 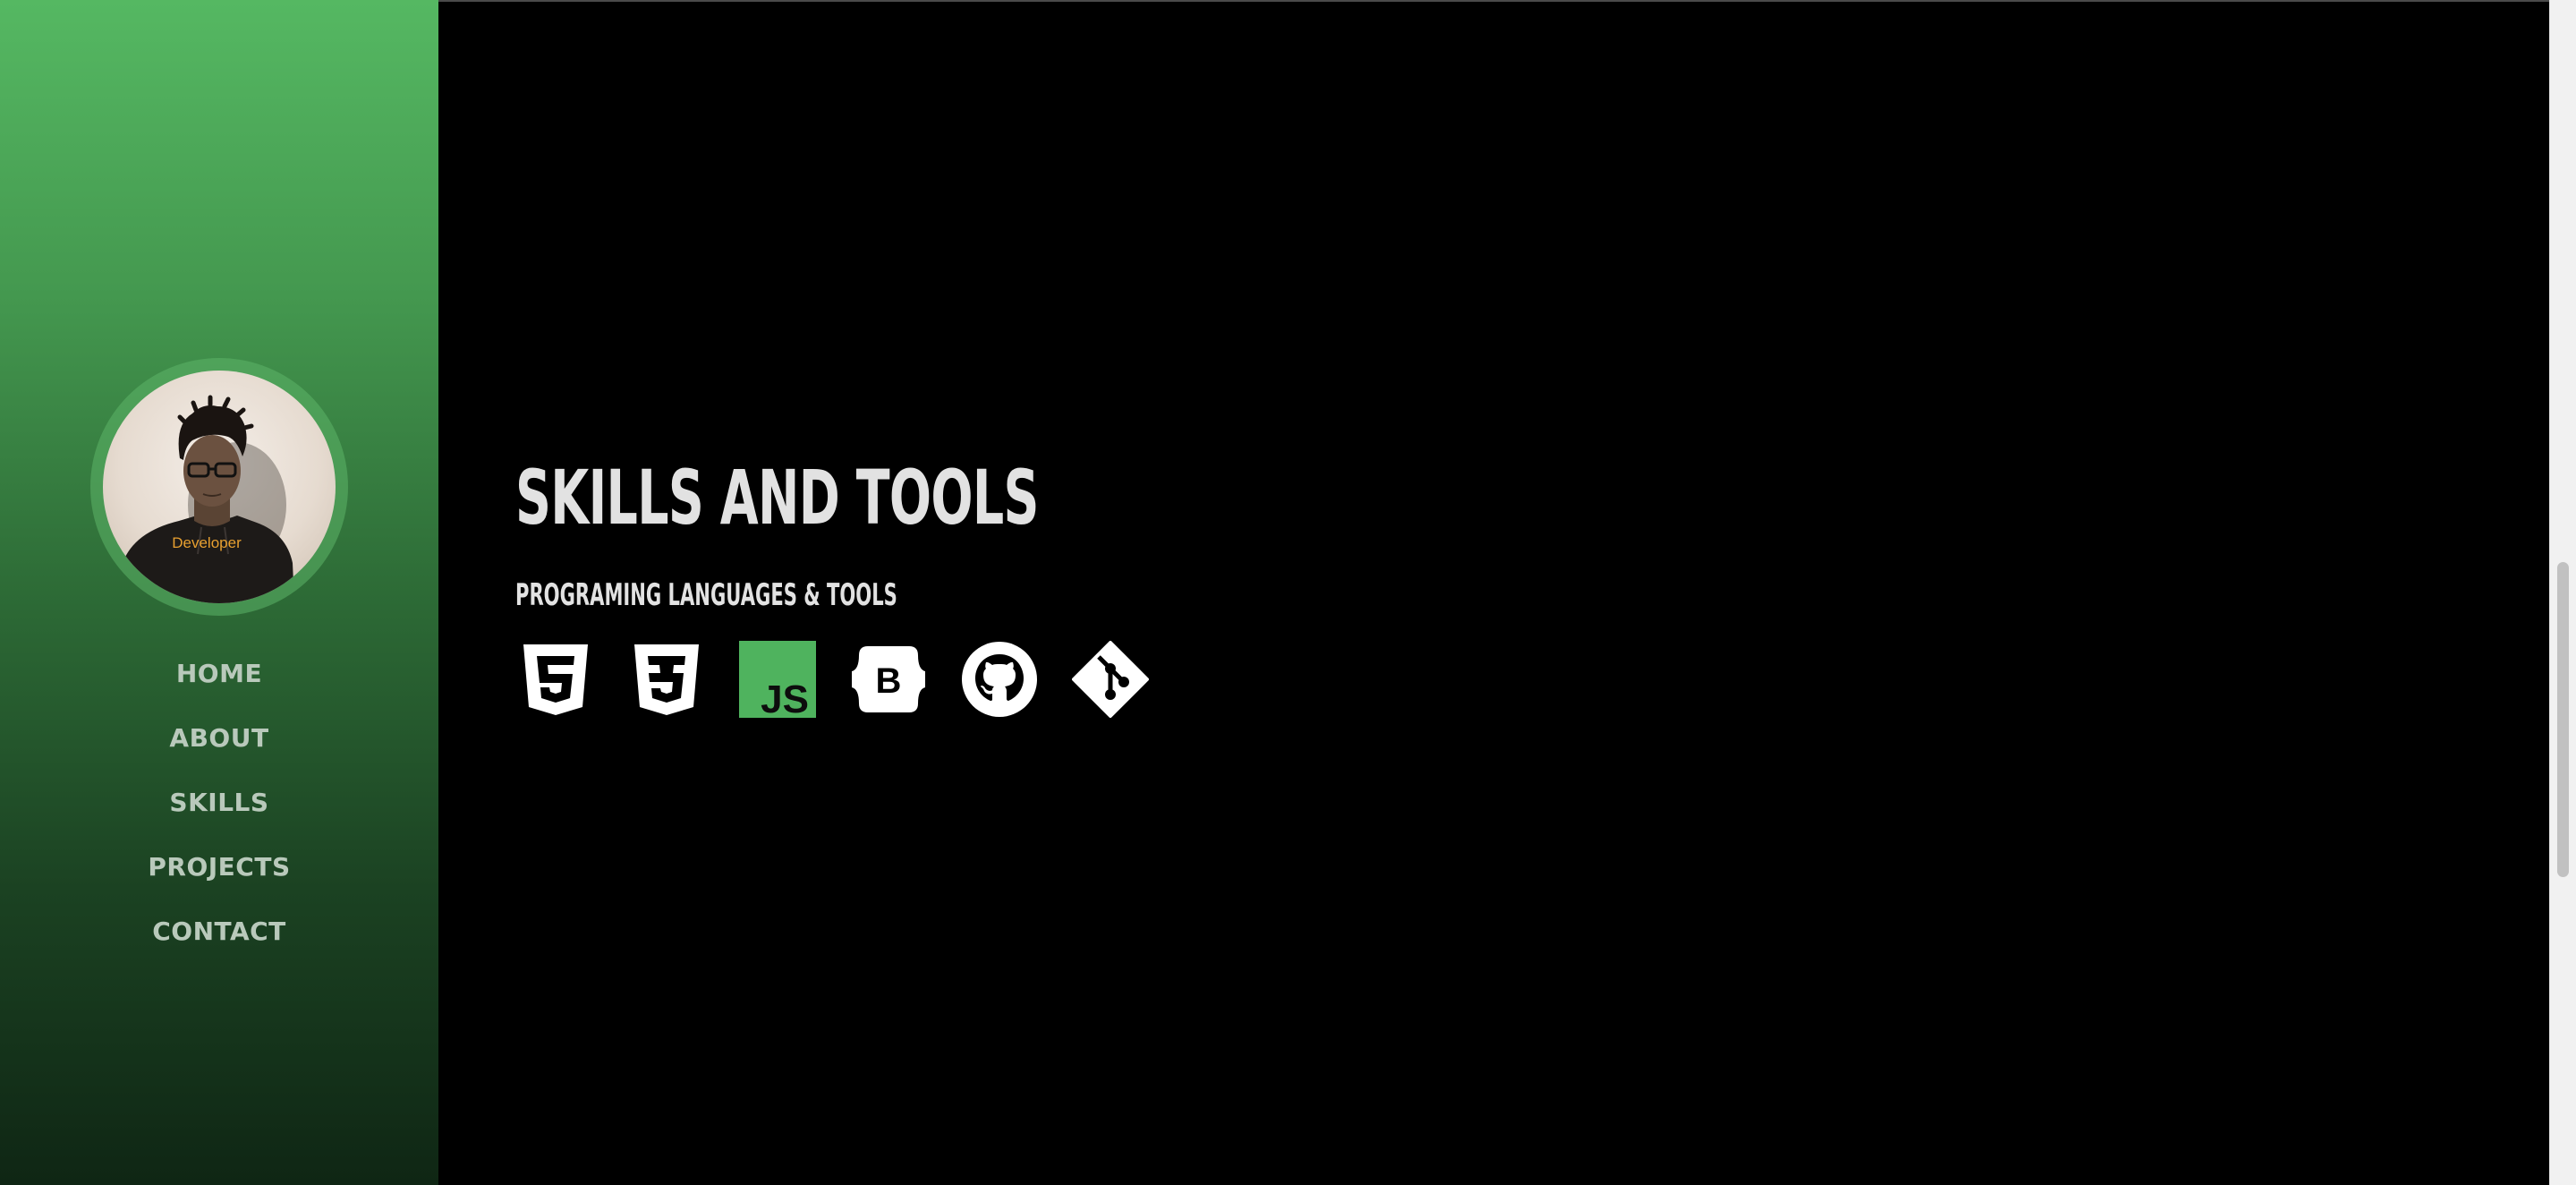 What do you see at coordinates (666, 679) in the screenshot?
I see `css3-icon` at bounding box center [666, 679].